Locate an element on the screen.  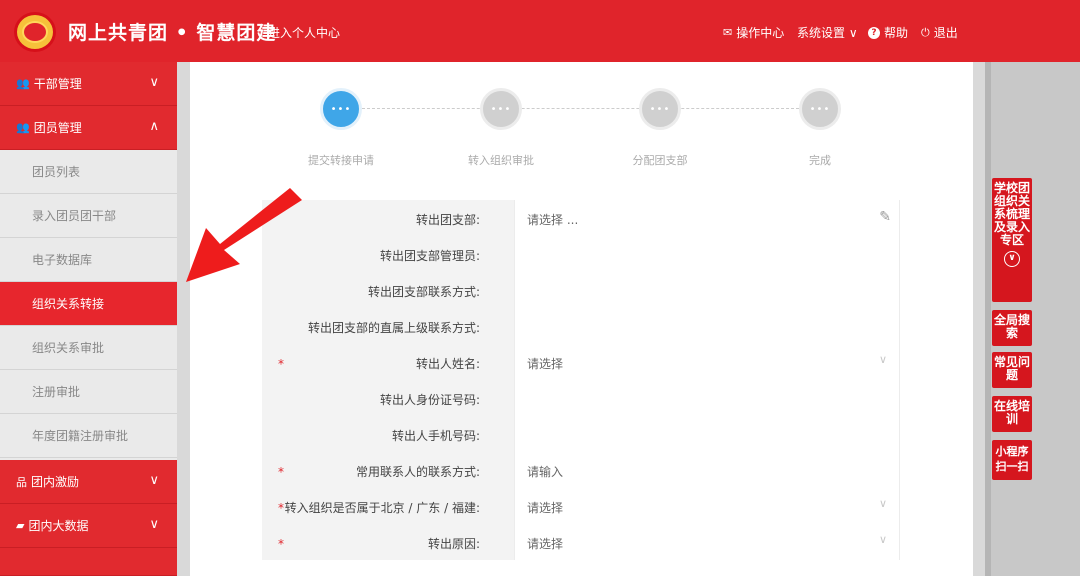
step-2-label: 转入组织审批 is located at coordinates (501, 160).